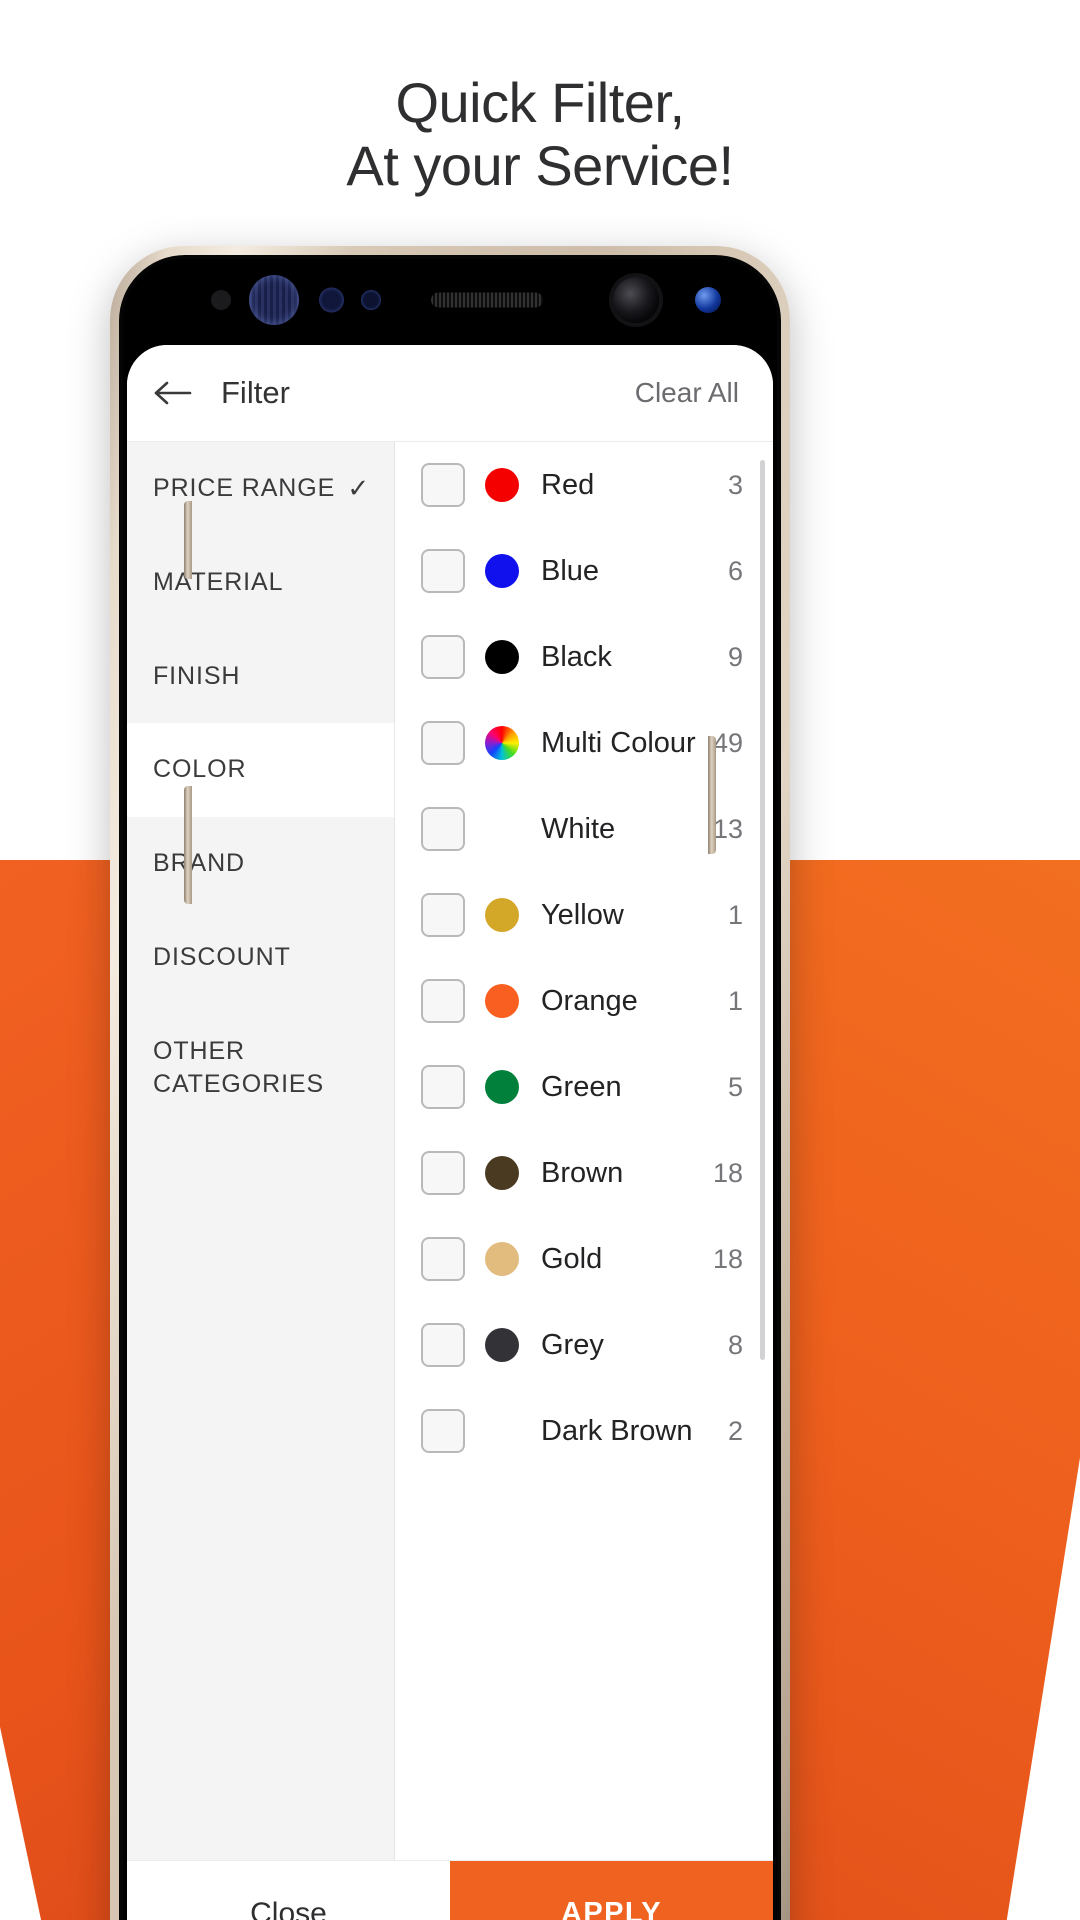 This screenshot has height=1920, width=1080. Describe the element at coordinates (540, 165) in the screenshot. I see `headline-line-2: At your Service!` at that location.